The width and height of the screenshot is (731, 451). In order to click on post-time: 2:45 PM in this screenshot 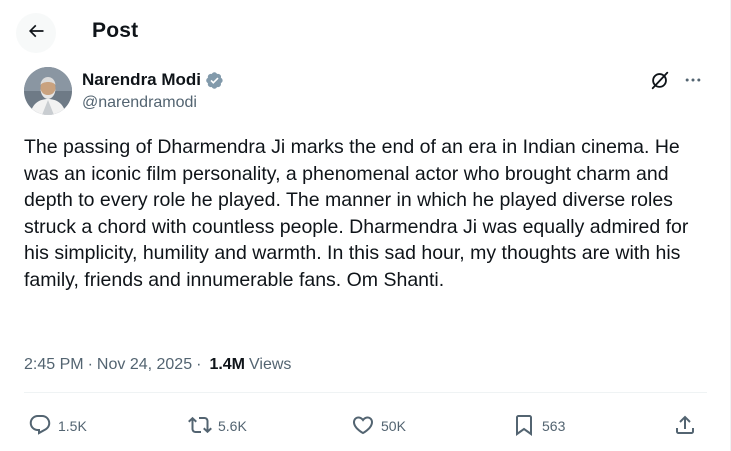, I will do `click(54, 365)`.